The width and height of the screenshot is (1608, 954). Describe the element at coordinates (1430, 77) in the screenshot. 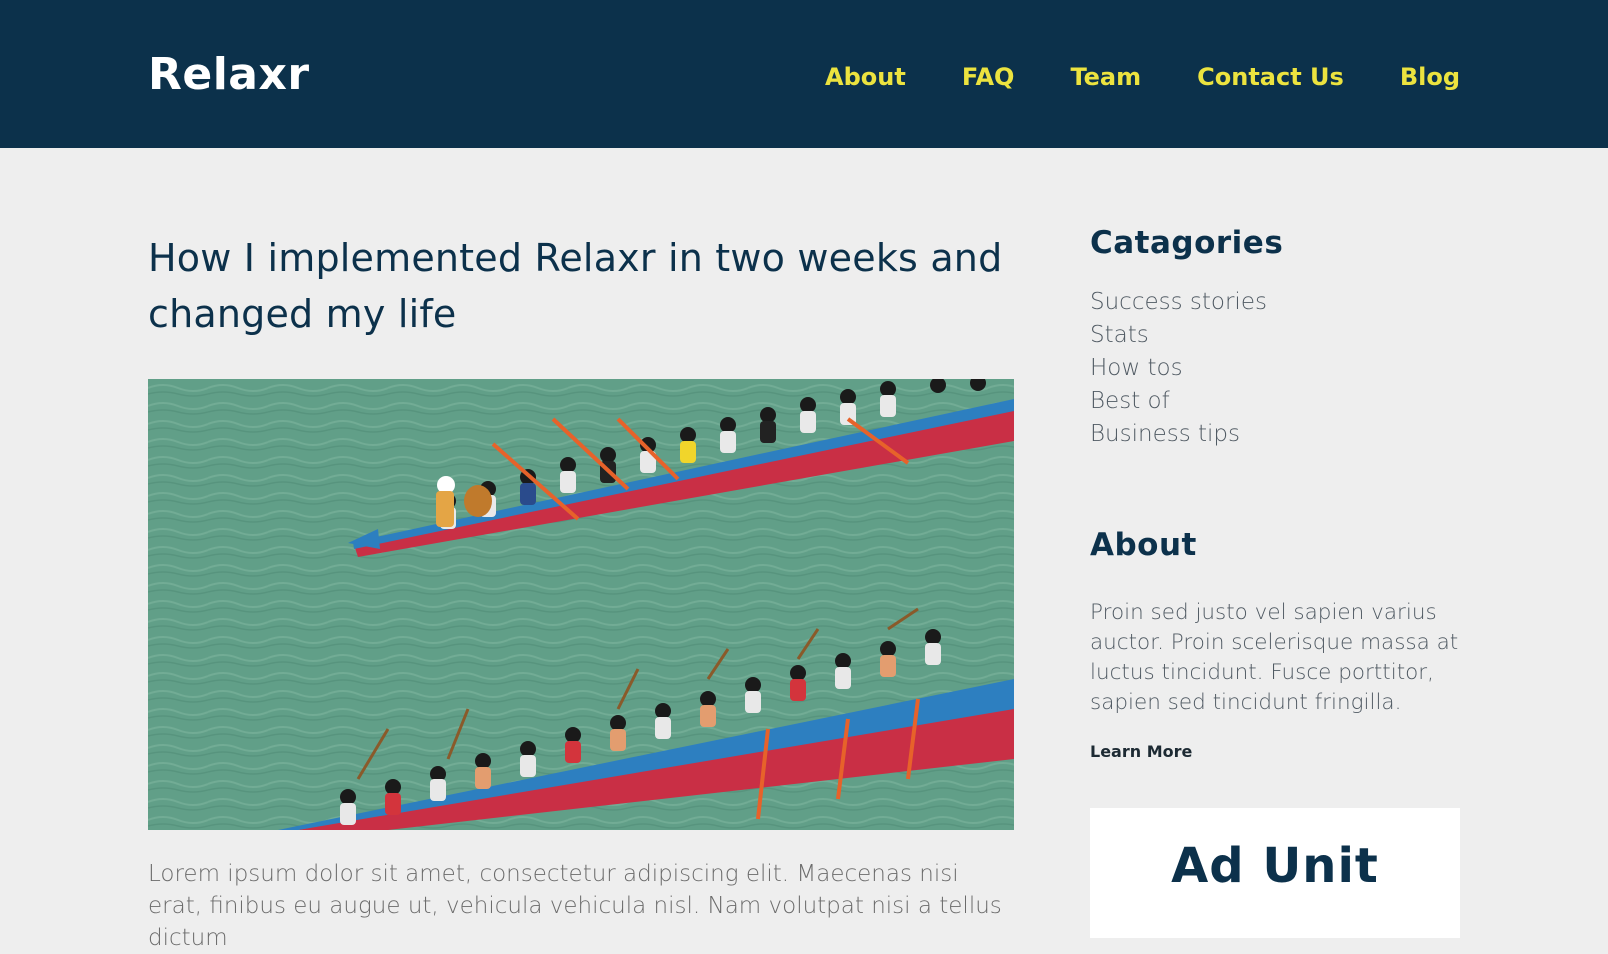

I see `nav-blog: Blog` at that location.